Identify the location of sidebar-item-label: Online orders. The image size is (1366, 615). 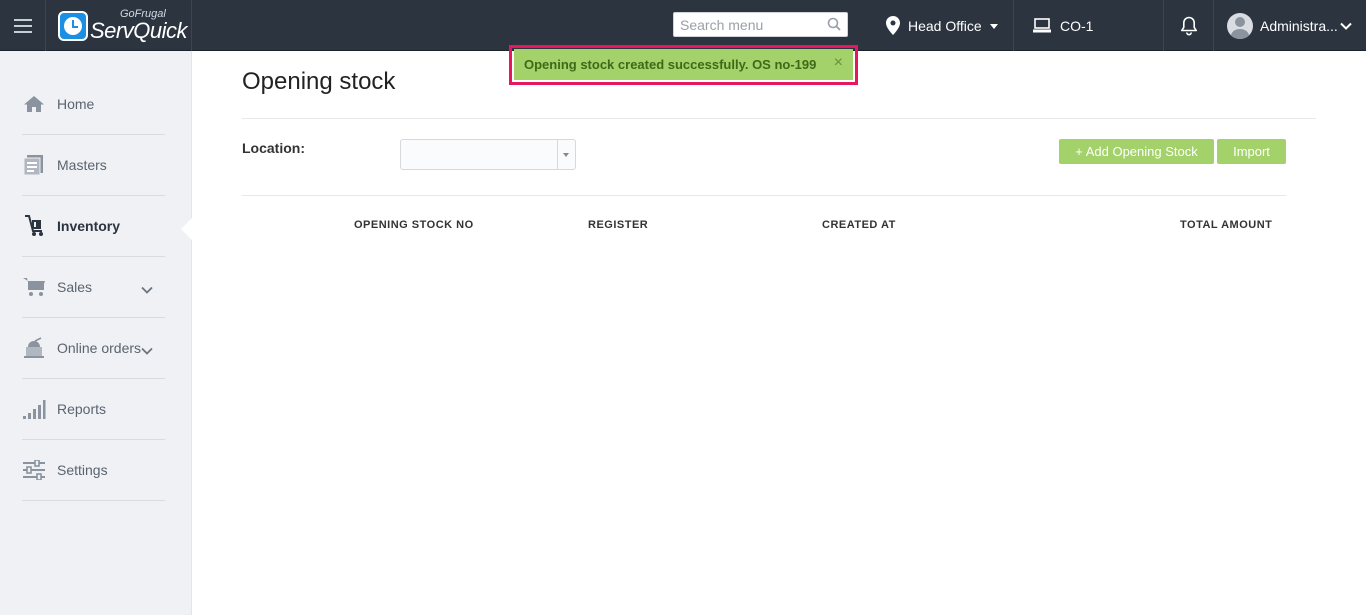
(99, 348).